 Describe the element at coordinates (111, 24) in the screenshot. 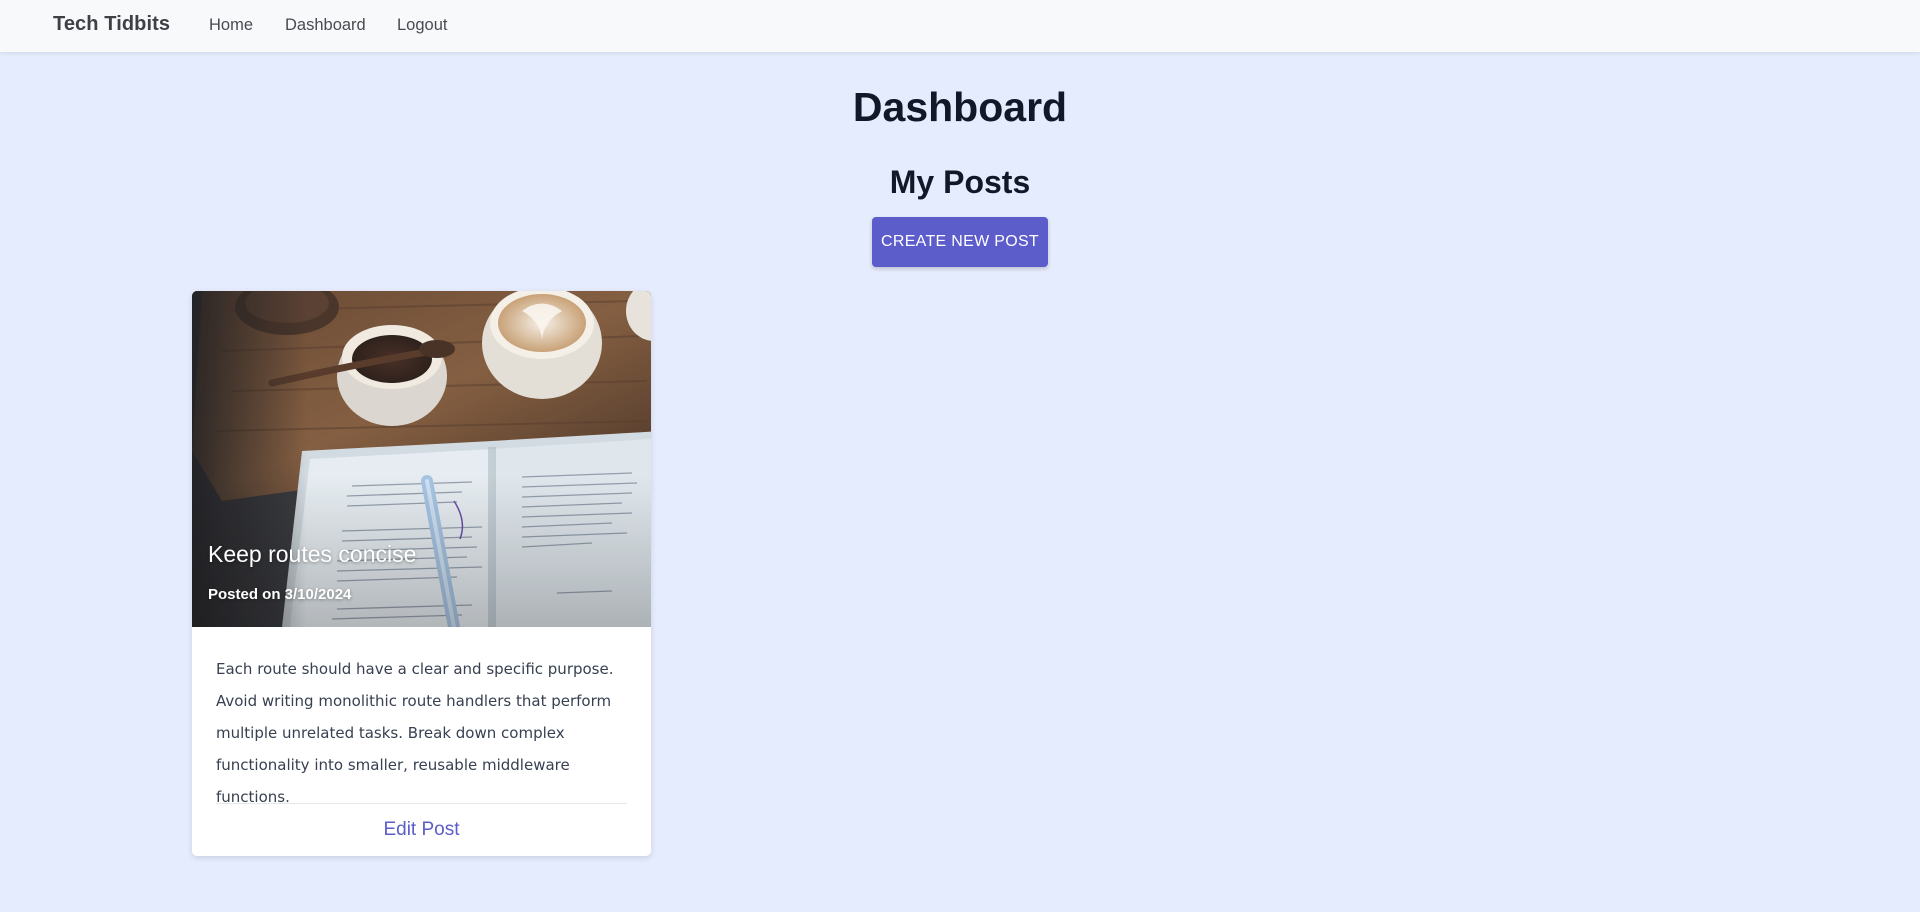

I see `brand-logo-text: Tech Tidbits` at that location.